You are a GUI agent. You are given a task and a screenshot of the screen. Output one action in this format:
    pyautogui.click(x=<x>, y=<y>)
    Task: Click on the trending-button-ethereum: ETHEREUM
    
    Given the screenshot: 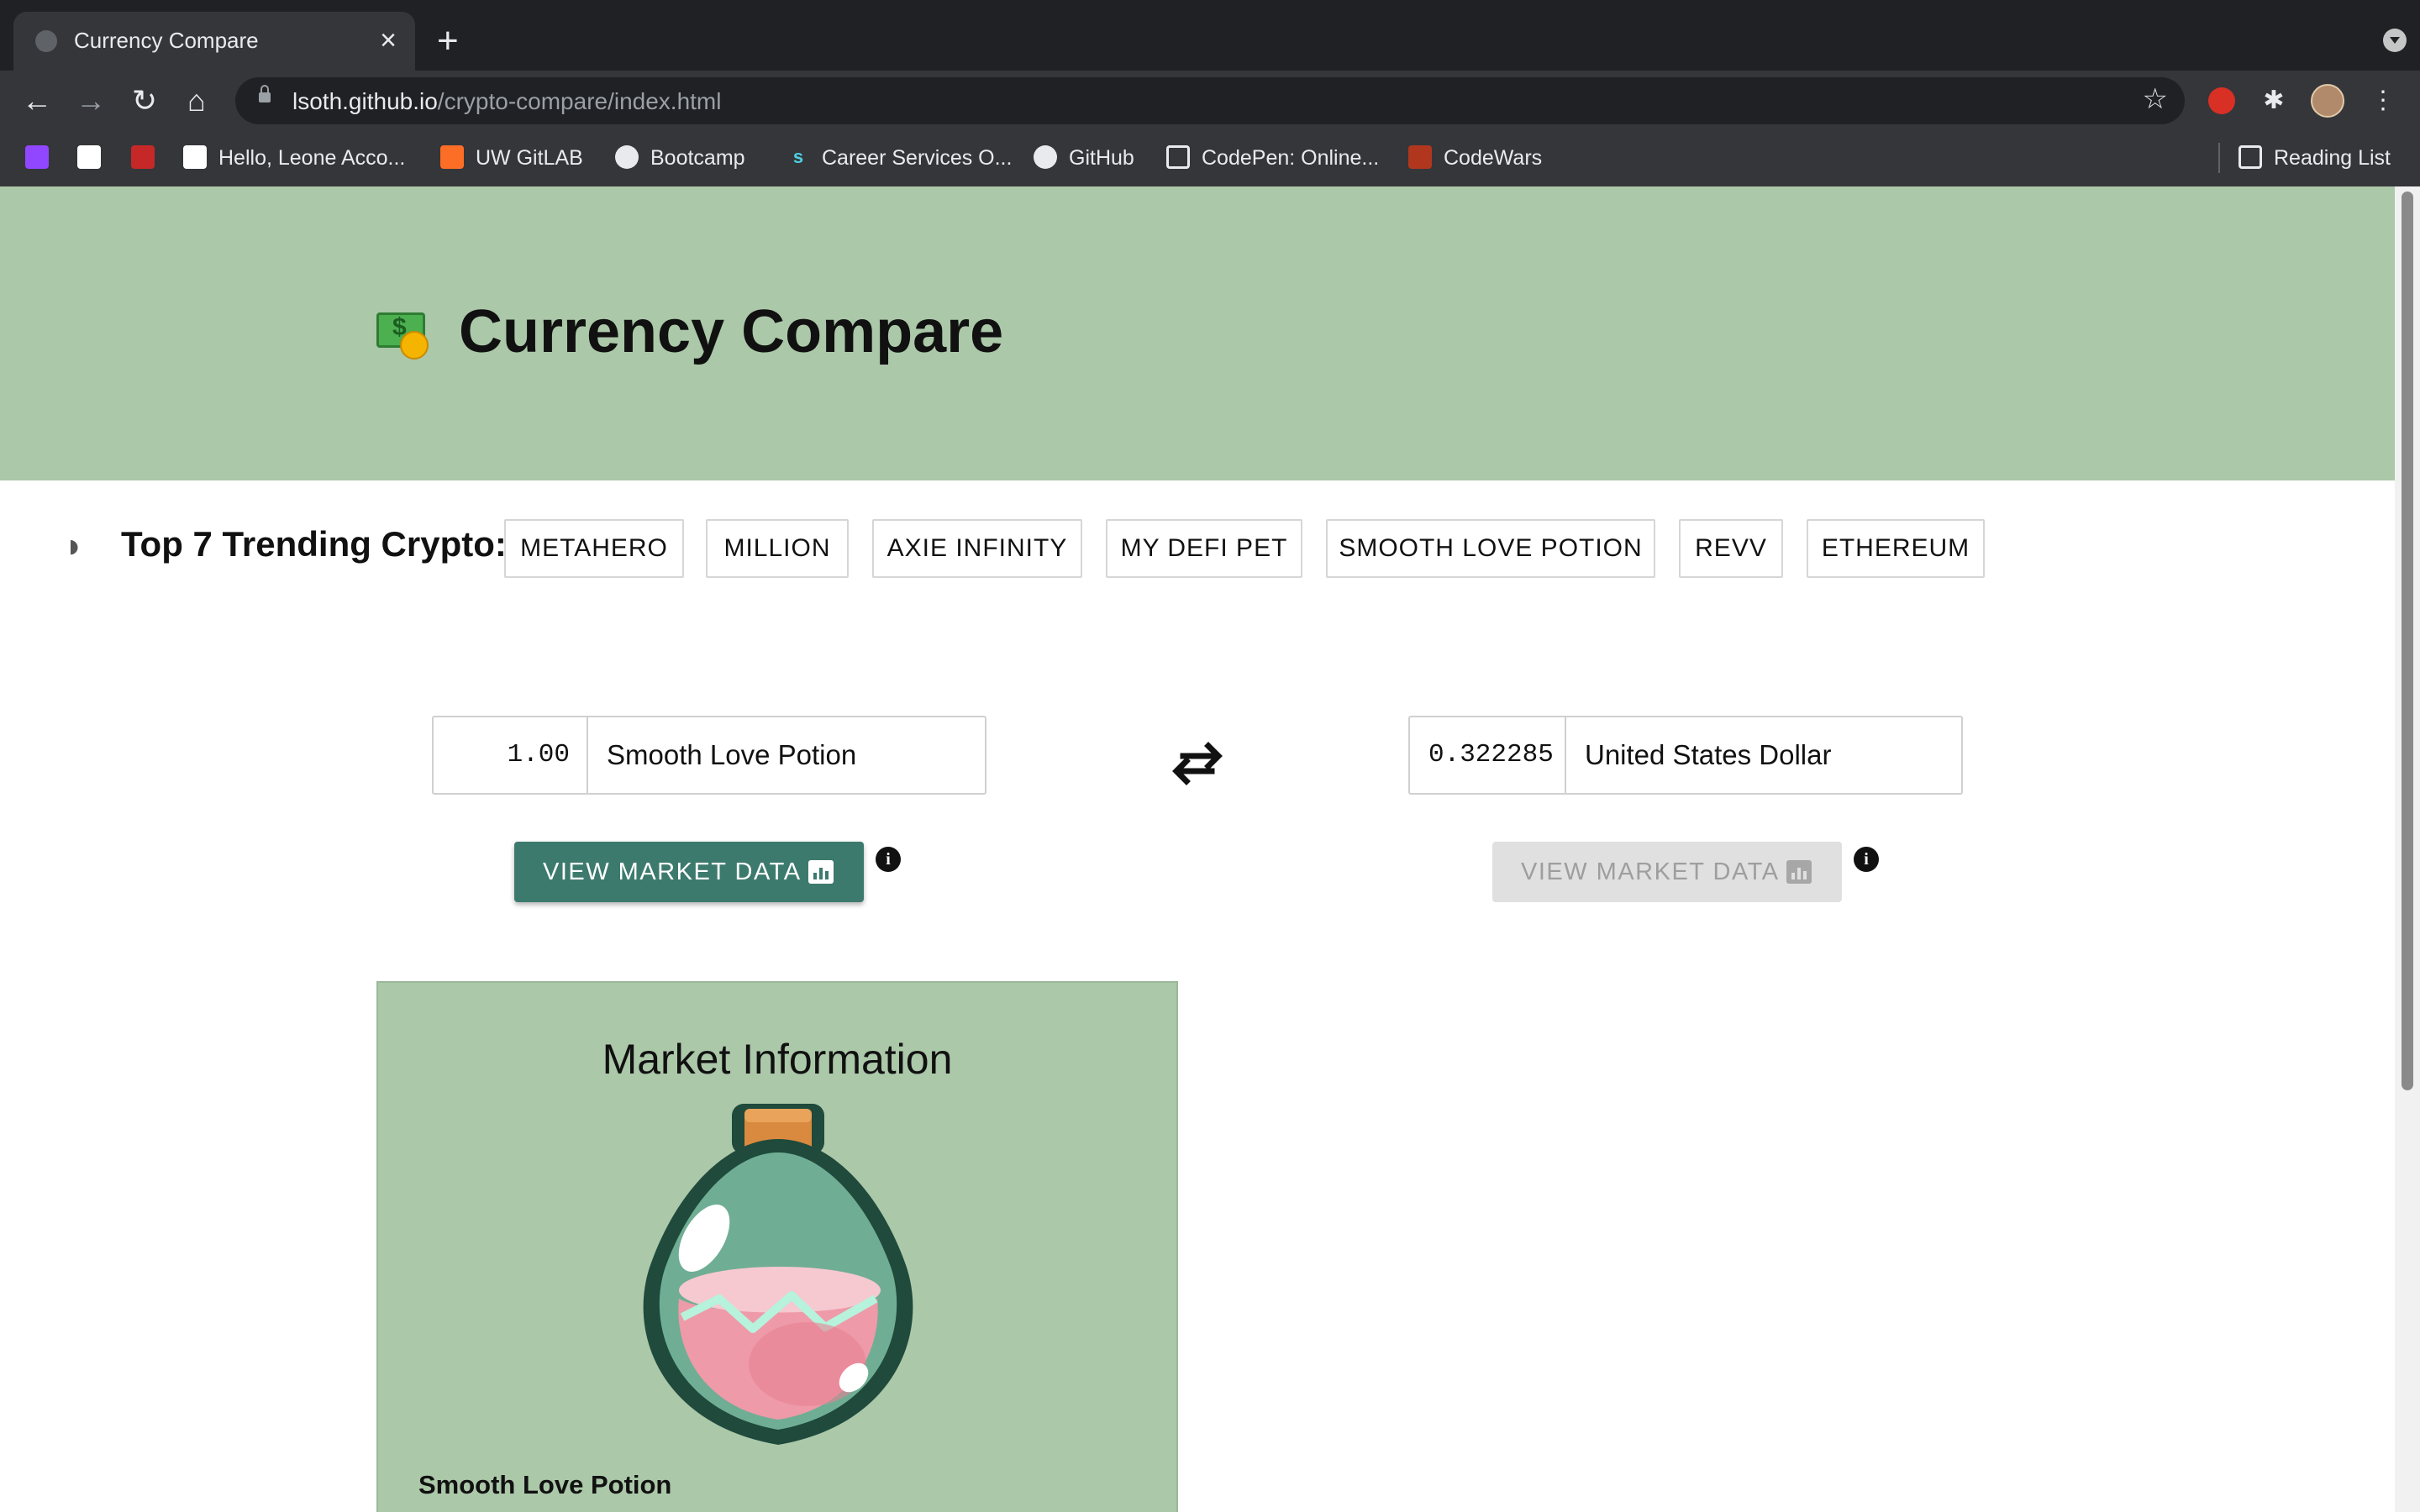 What is the action you would take?
    pyautogui.click(x=1896, y=548)
    